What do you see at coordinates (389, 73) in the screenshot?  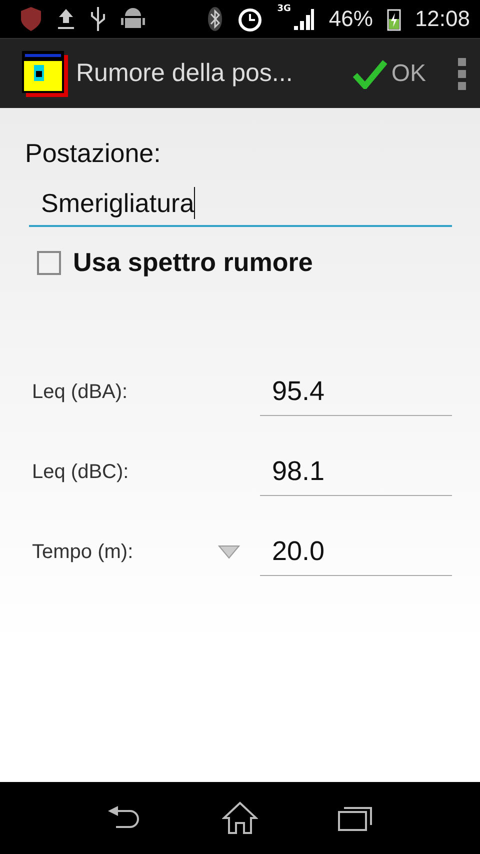 I see `ok-button: OK` at bounding box center [389, 73].